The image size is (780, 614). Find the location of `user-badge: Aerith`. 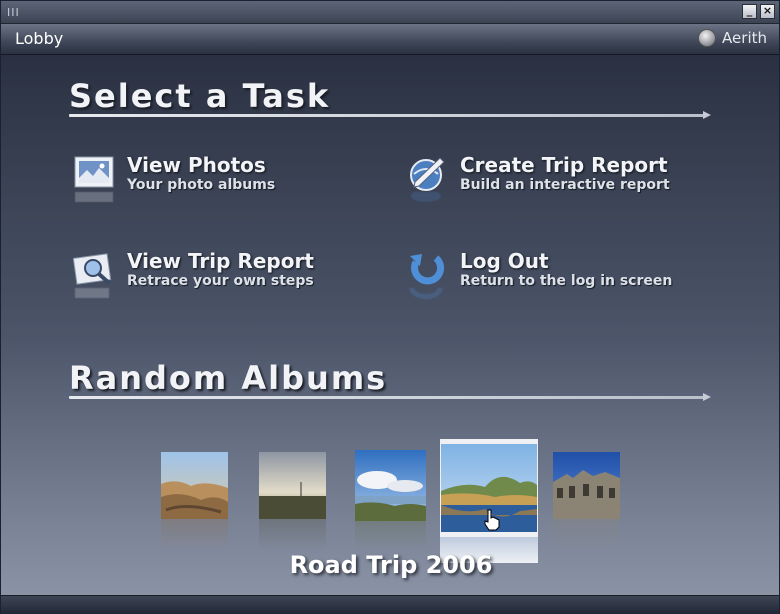

user-badge: Aerith is located at coordinates (732, 38).